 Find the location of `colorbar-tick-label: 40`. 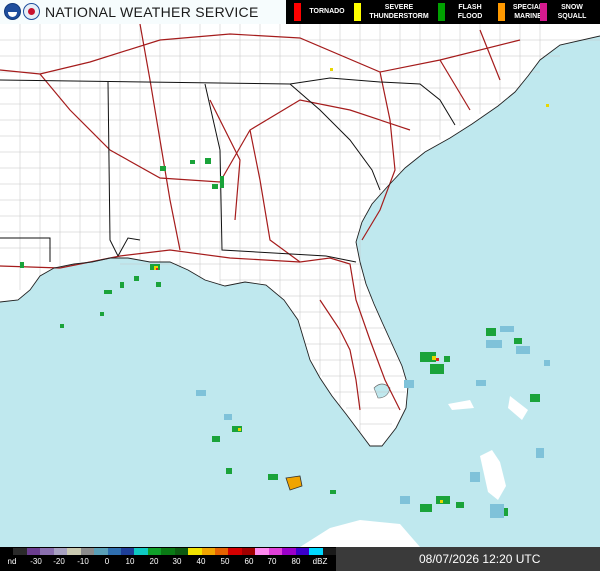

colorbar-tick-label: 40 is located at coordinates (201, 561).